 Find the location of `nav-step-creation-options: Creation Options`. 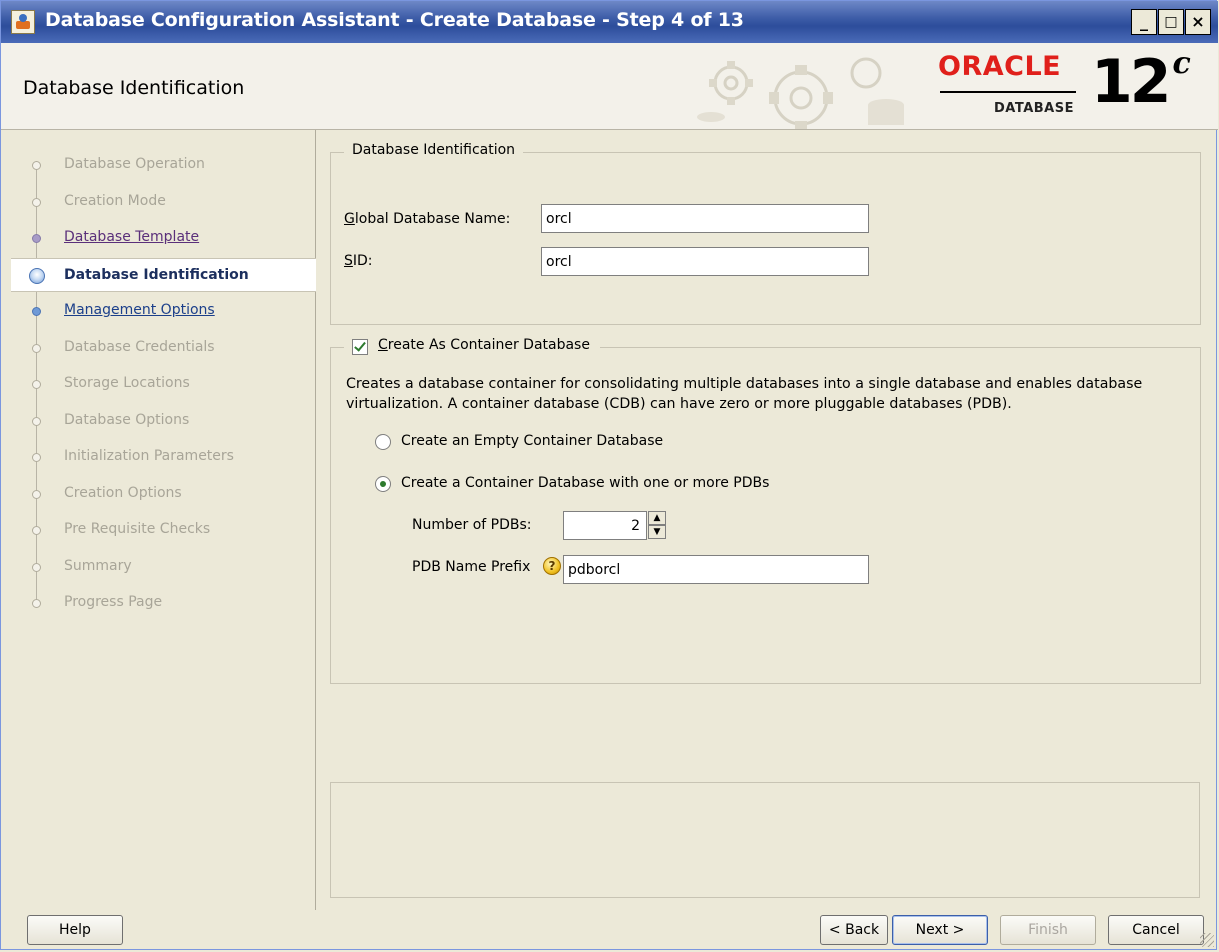

nav-step-creation-options: Creation Options is located at coordinates (163, 494).